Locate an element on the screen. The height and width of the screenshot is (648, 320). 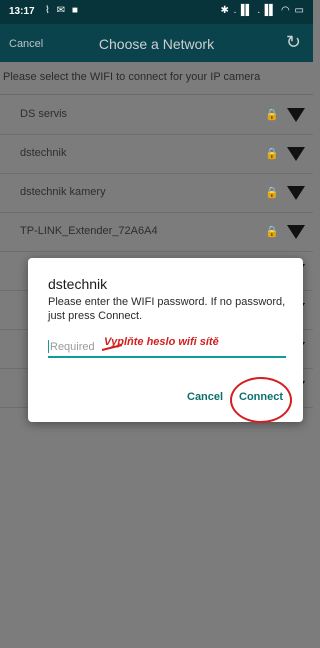
annotation-circle is located at coordinates (261, 400).